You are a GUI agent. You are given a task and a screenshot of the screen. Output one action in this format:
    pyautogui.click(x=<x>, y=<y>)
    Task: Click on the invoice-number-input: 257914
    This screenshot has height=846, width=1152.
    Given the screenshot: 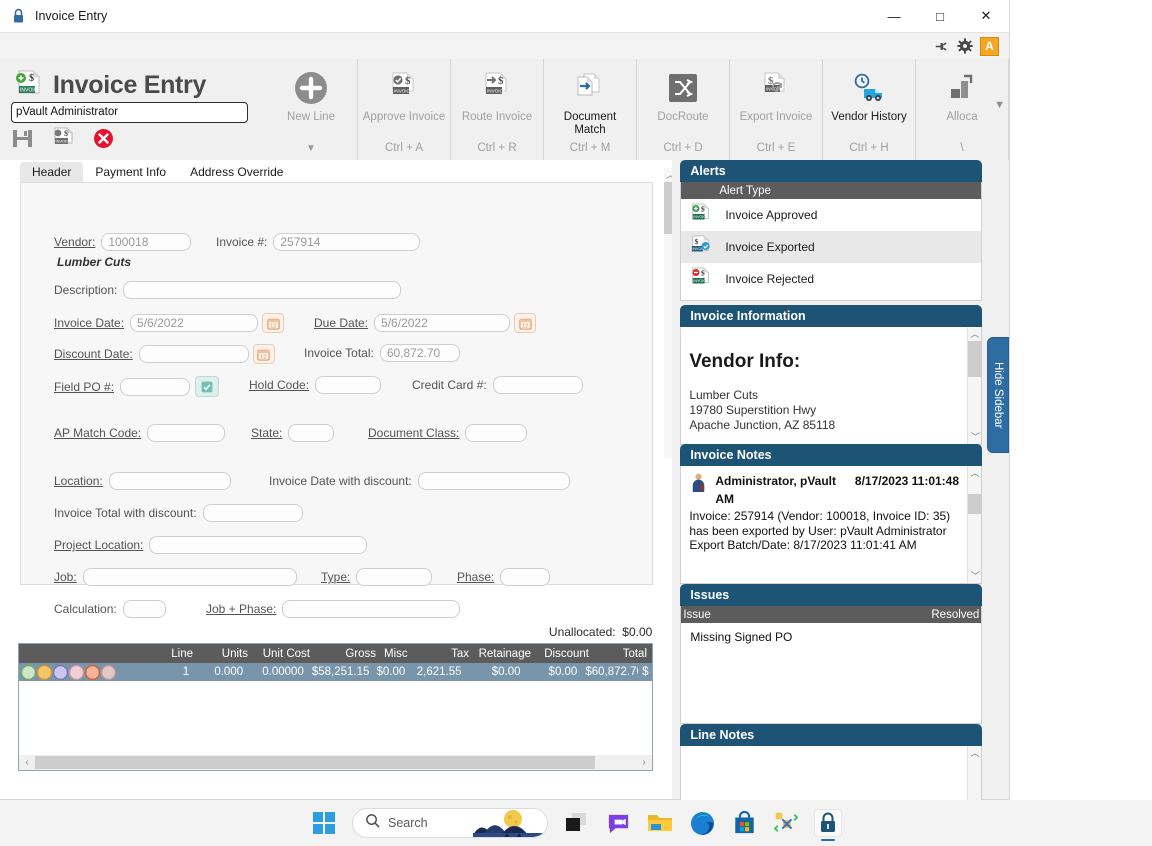 What is the action you would take?
    pyautogui.click(x=347, y=242)
    